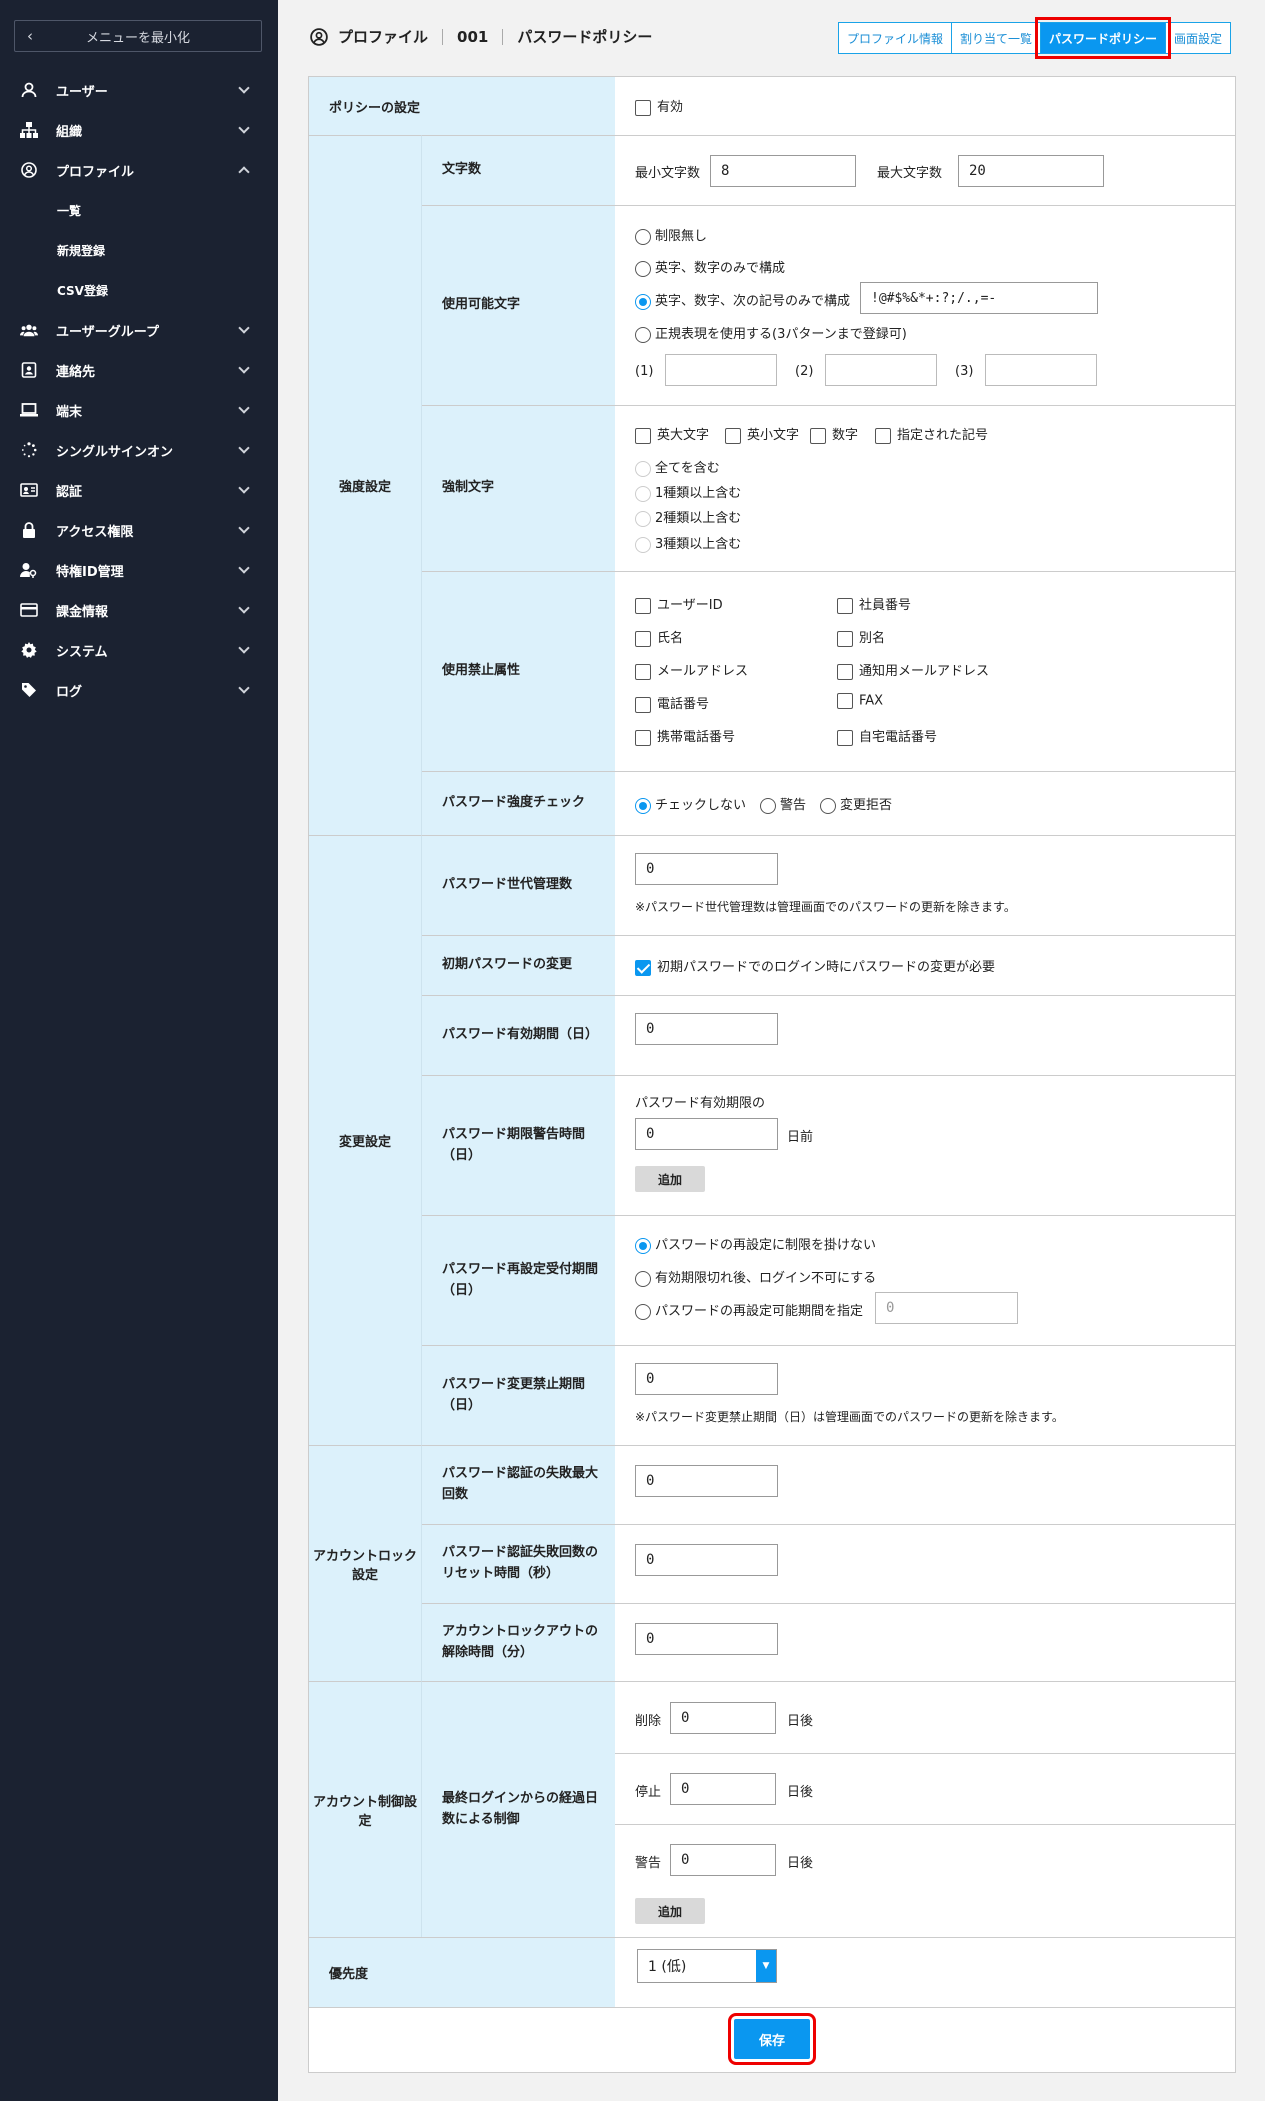 The width and height of the screenshot is (1265, 2101). I want to click on tab-assignment-list: 割り当て一覧, so click(996, 38).